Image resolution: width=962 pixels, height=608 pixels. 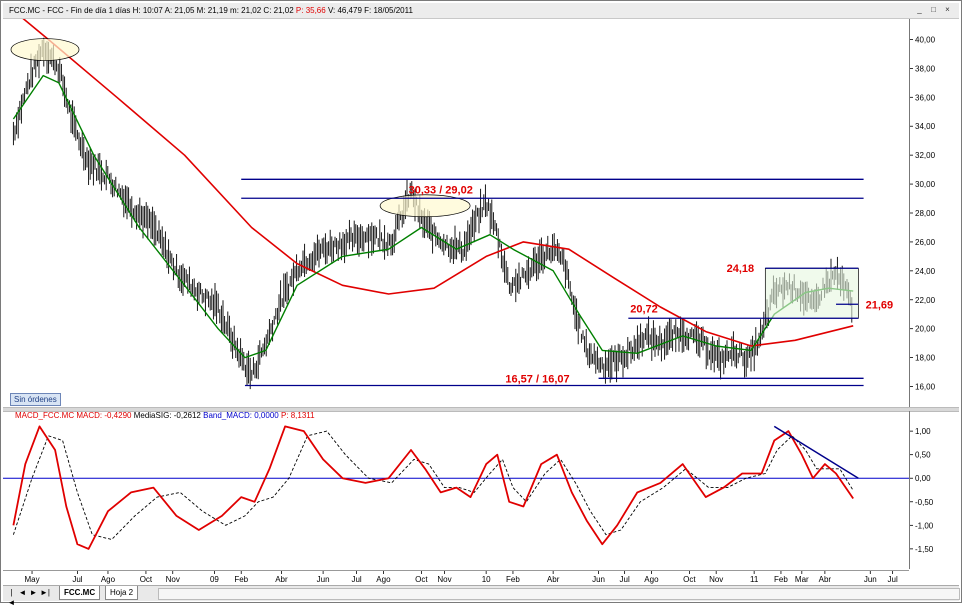 I want to click on title-part: m: 21,02, so click(x=246, y=10).